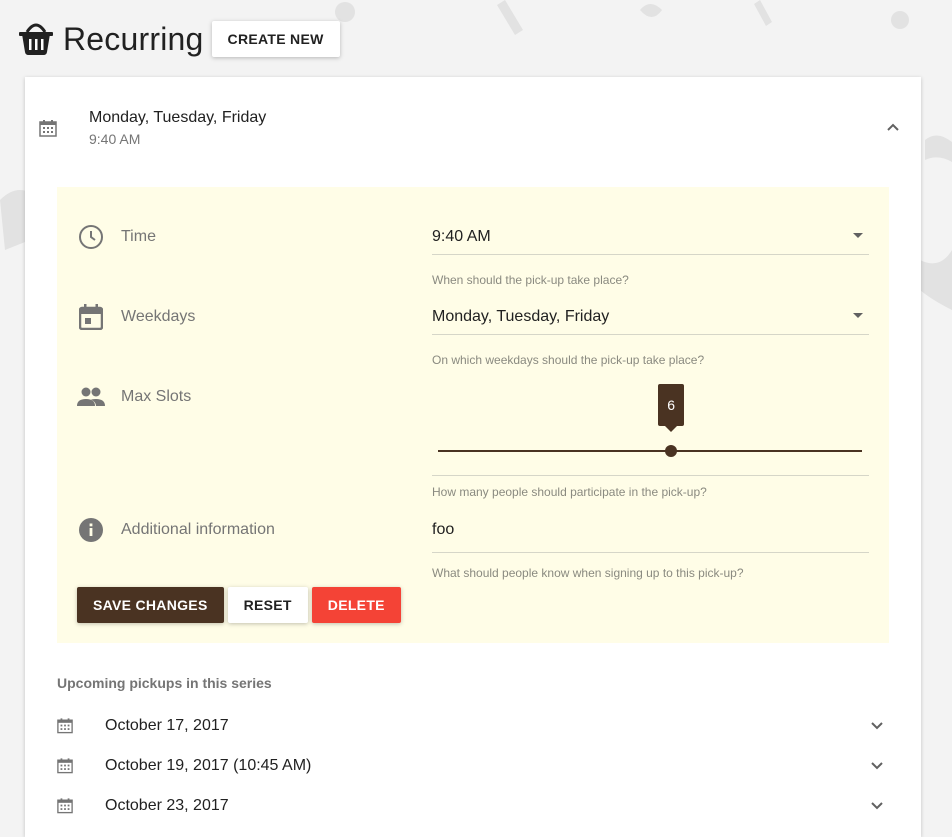  I want to click on time-row-label: Time, so click(116, 237).